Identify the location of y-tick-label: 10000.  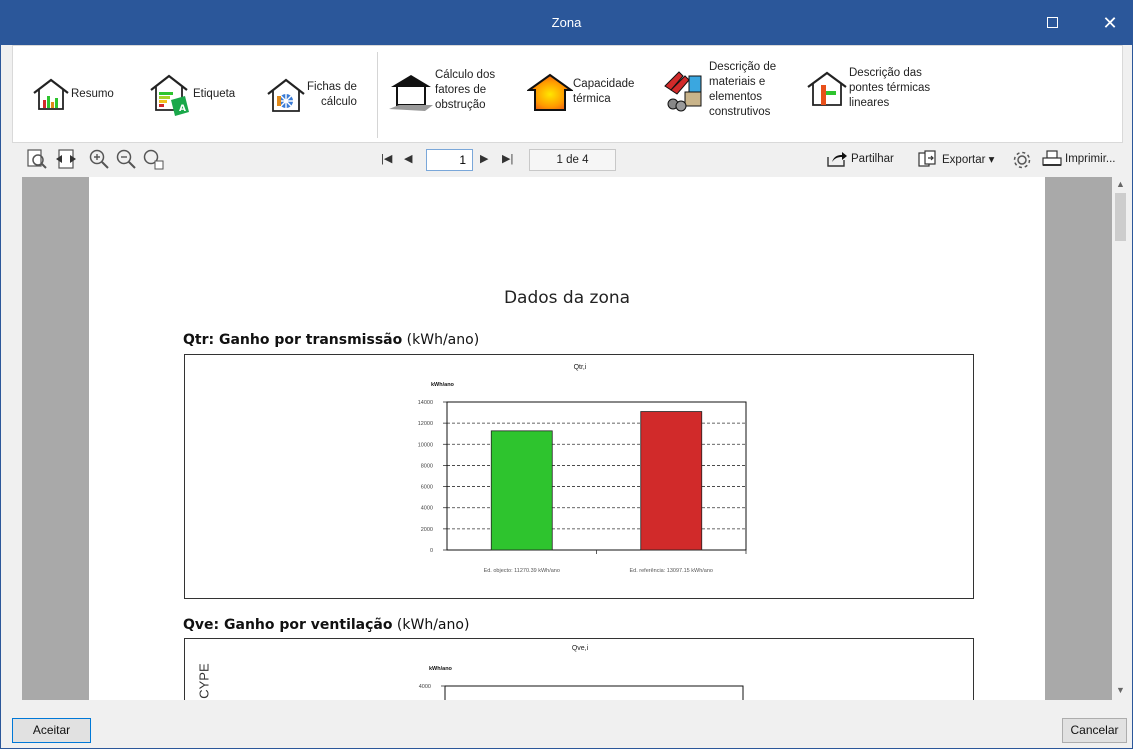
(425, 445).